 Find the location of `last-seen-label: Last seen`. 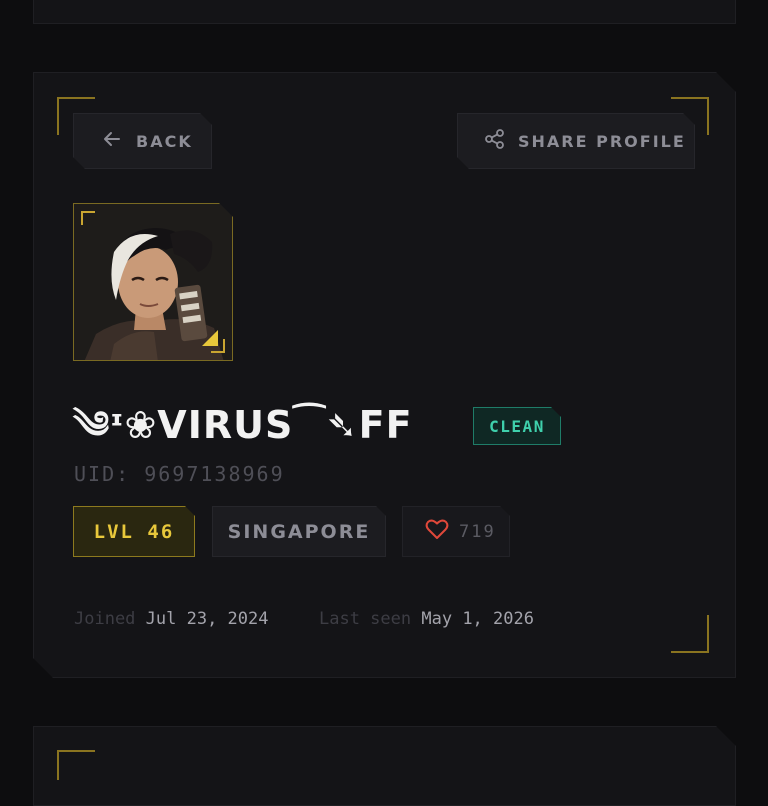

last-seen-label: Last seen is located at coordinates (365, 619).